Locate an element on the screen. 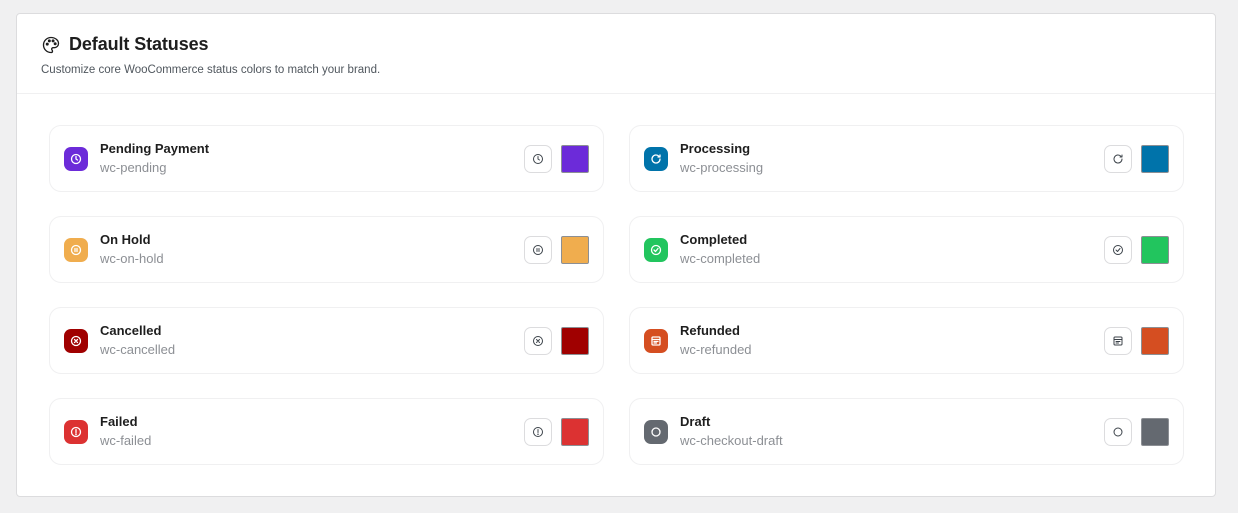 This screenshot has width=1238, height=513. status-slug: wc-pending is located at coordinates (133, 167).